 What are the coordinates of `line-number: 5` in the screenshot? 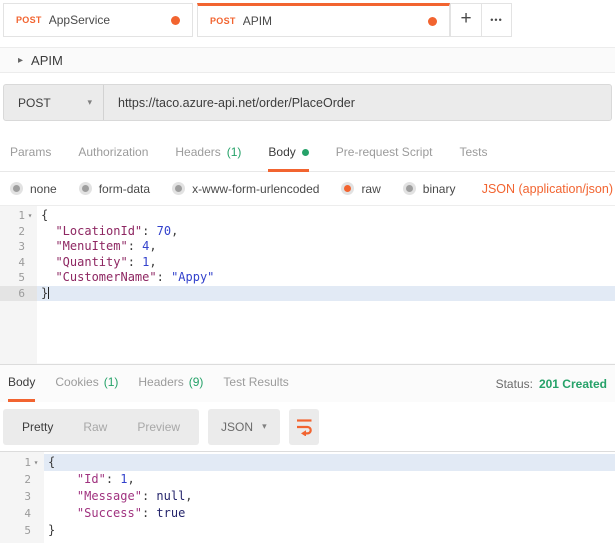 It's located at (27, 530).